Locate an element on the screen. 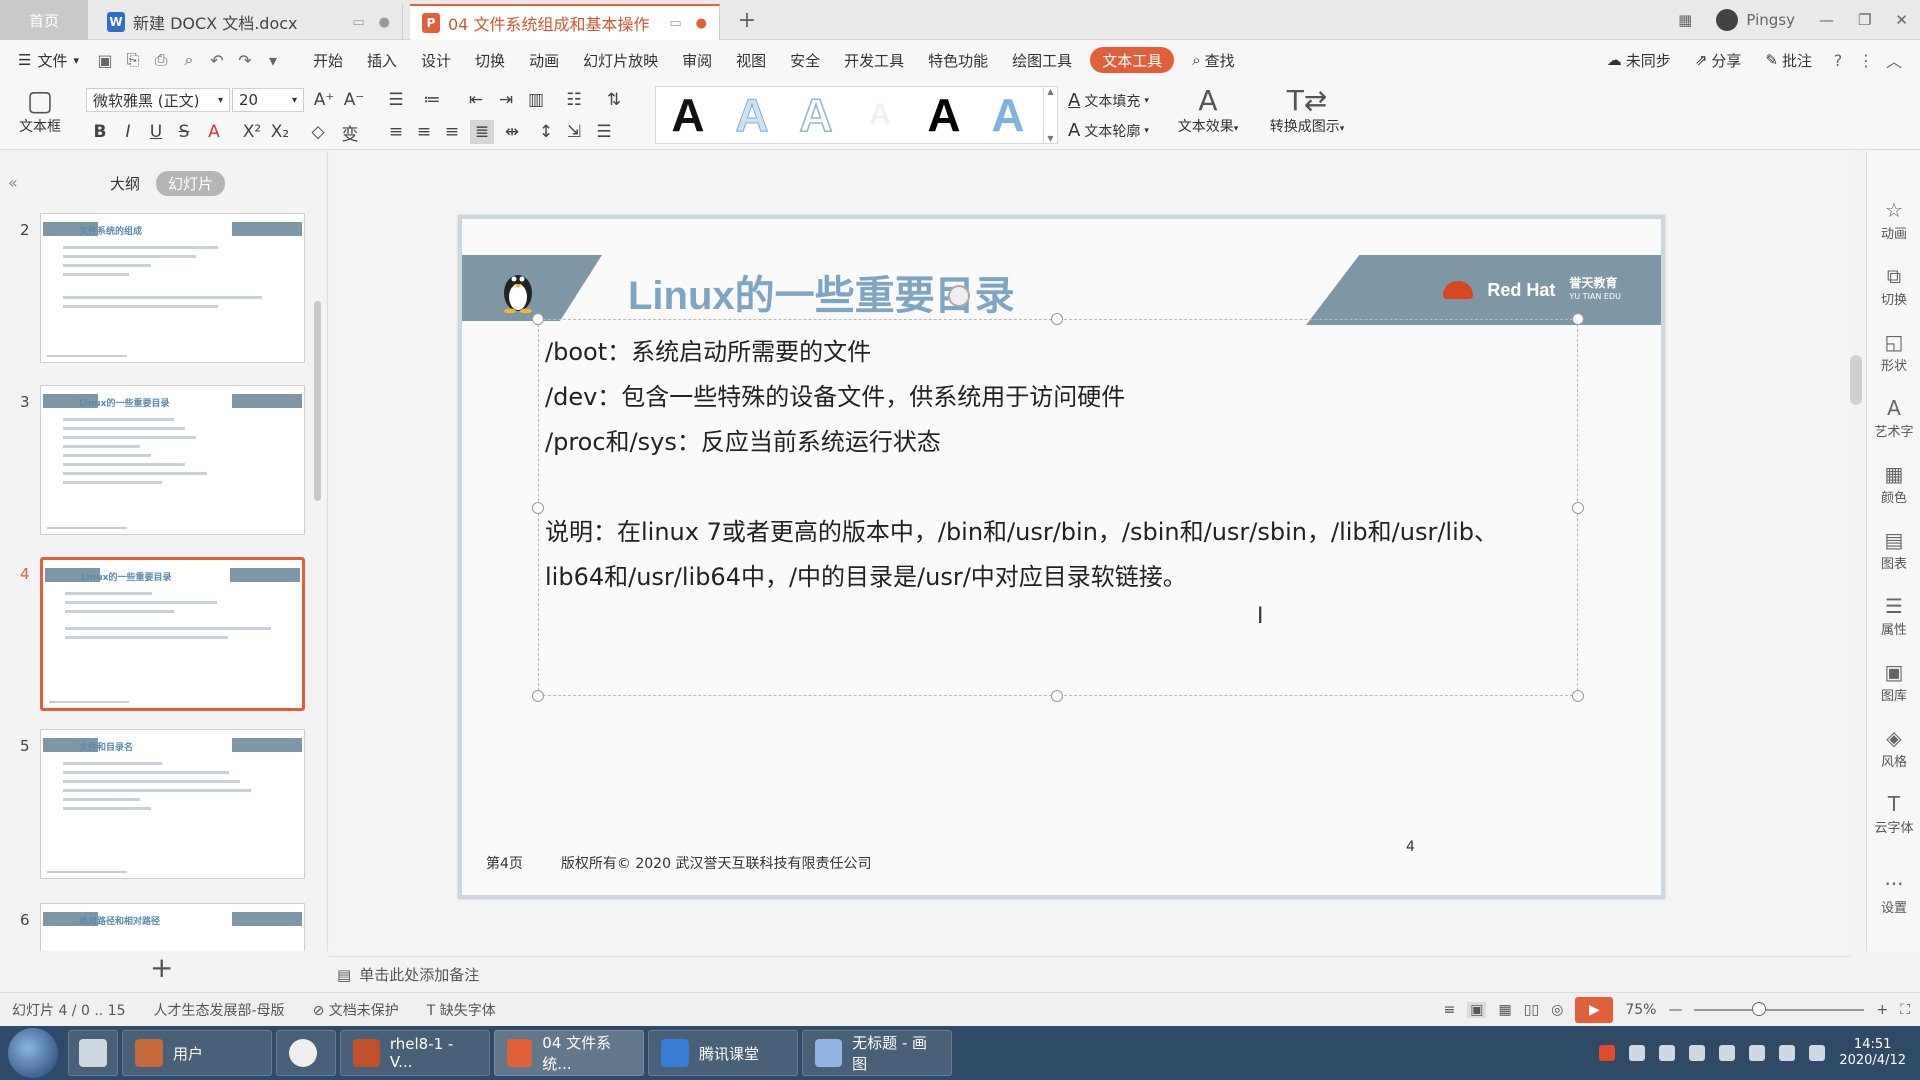  taskbar-paint: 无标题 - 画图 is located at coordinates (877, 1053).